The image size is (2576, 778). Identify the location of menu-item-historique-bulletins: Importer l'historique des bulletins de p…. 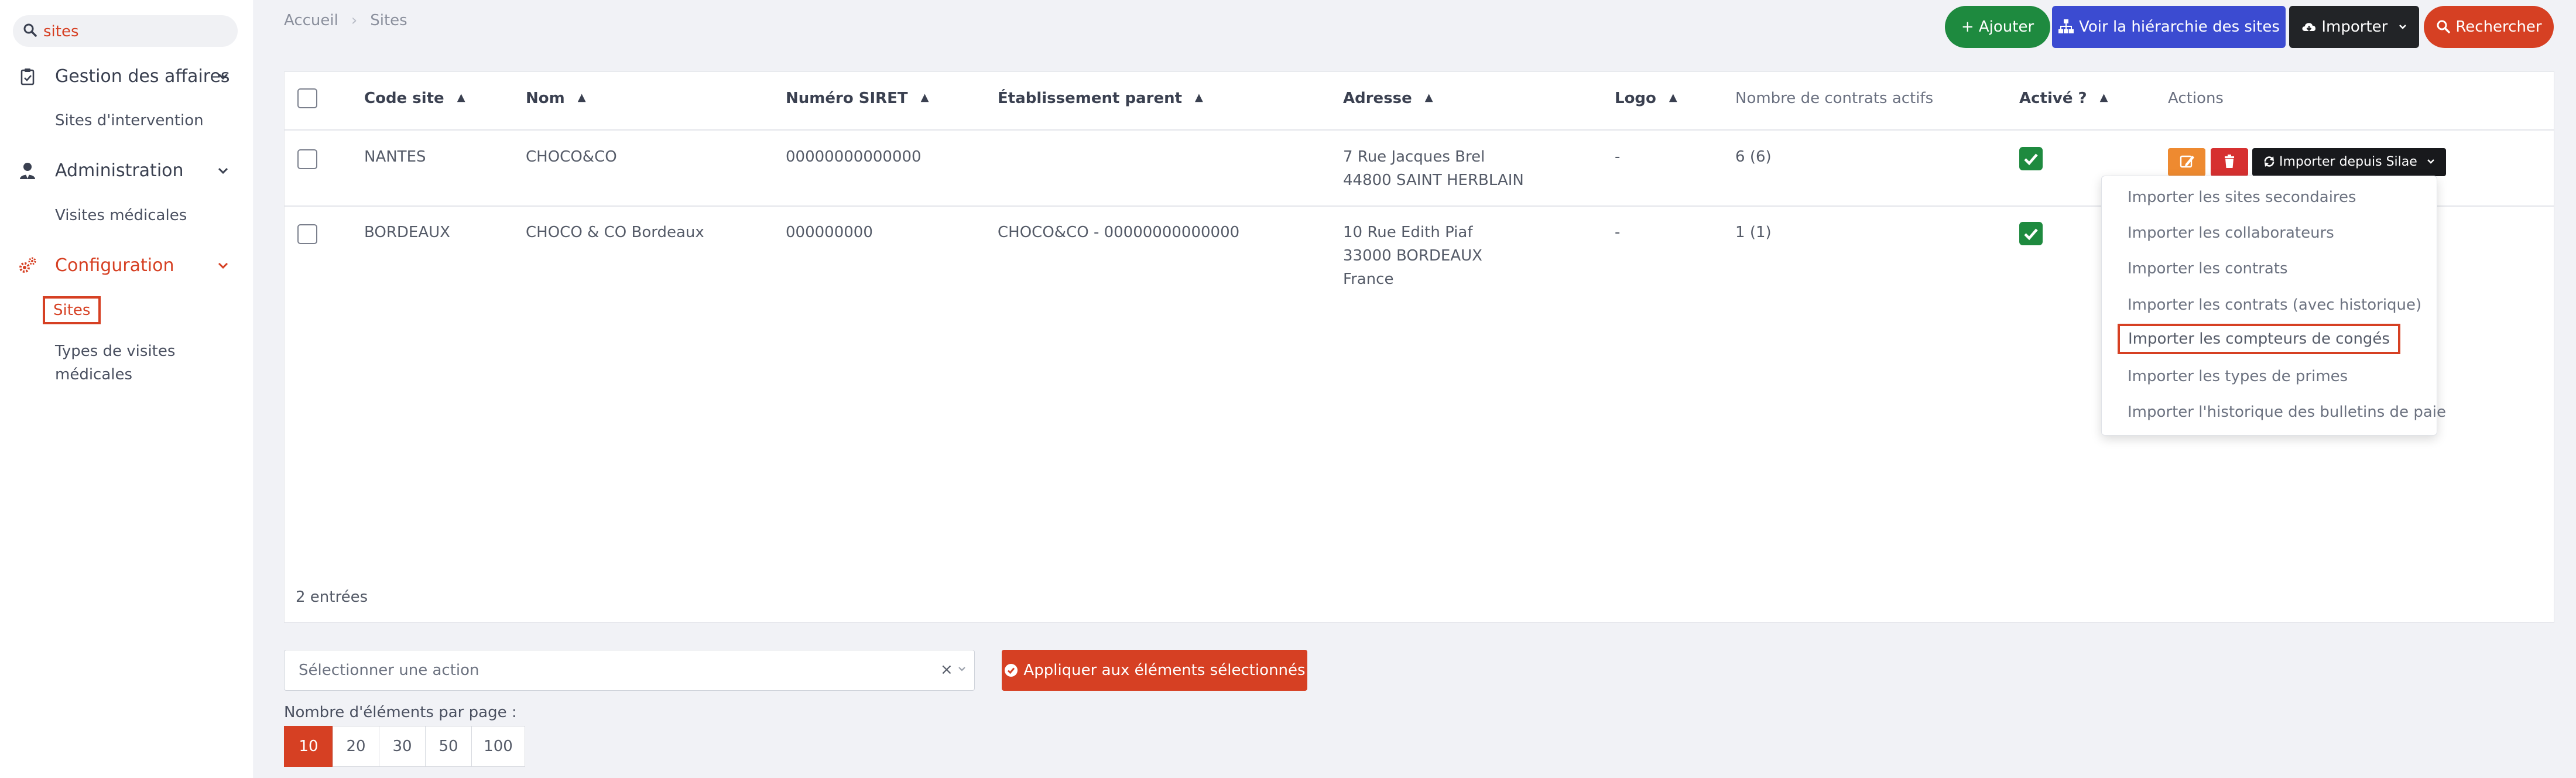
(2287, 412).